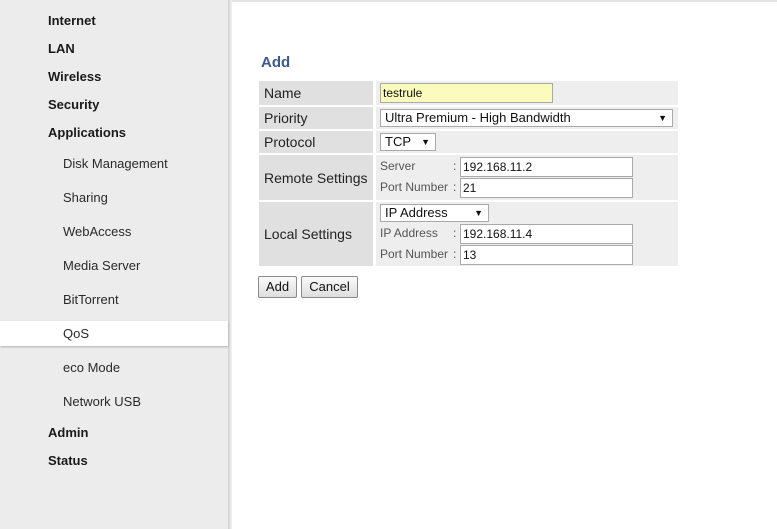  What do you see at coordinates (115, 163) in the screenshot?
I see `sidebar-item-disk-management: Disk Management` at bounding box center [115, 163].